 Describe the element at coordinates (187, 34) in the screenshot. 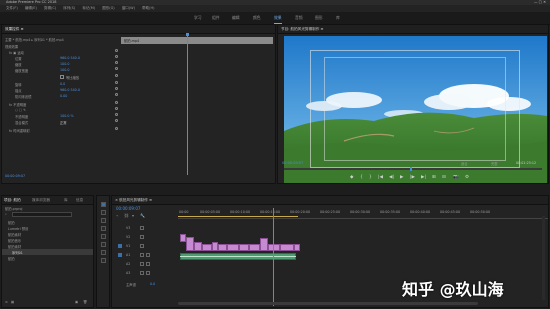

I see `playhead-head-icon` at that location.